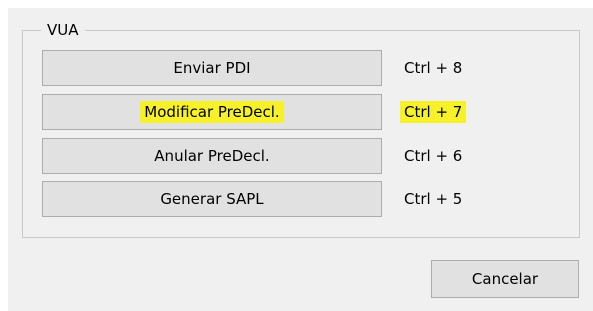 This screenshot has height=311, width=593. I want to click on generar-sapl-shortcut-text: Ctrl + 5, so click(433, 199).